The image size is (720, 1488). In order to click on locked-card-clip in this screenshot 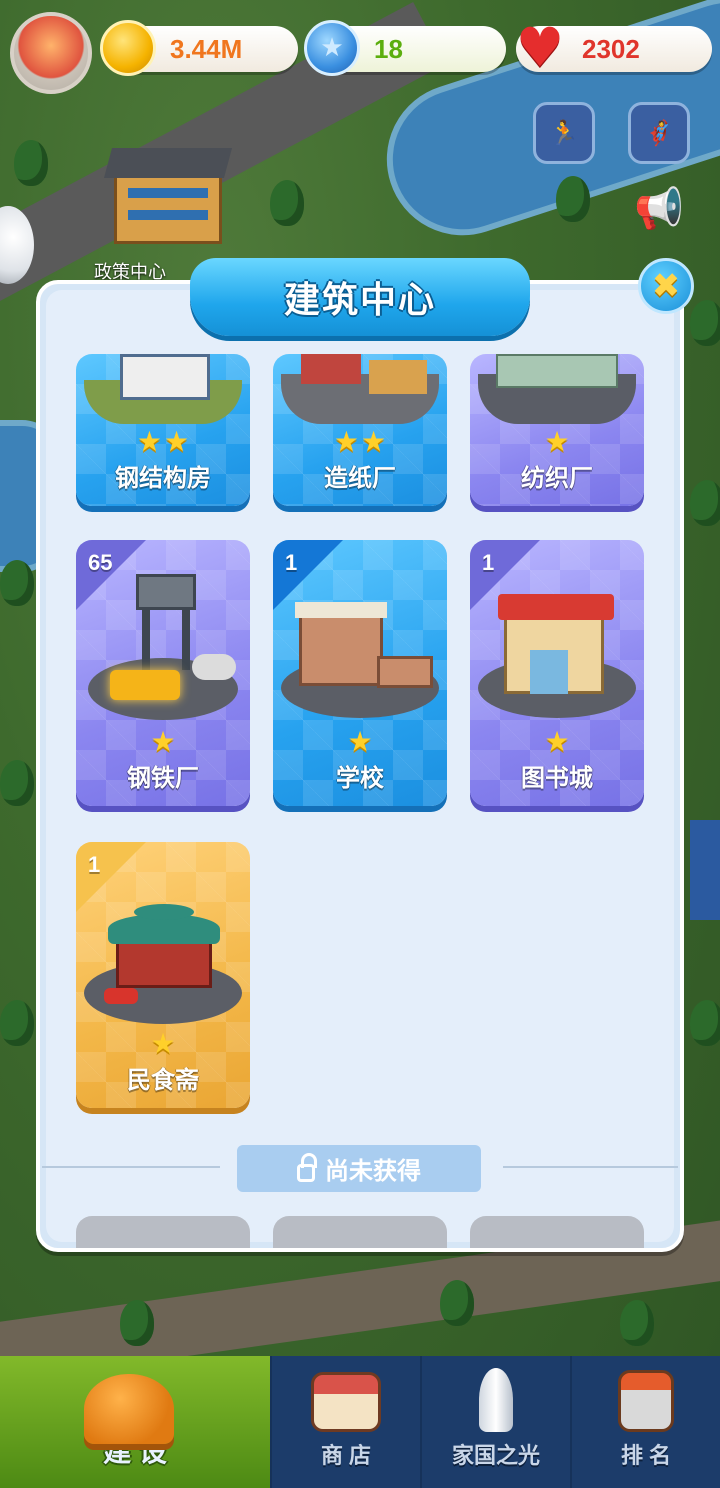, I will do `click(360, 1224)`.